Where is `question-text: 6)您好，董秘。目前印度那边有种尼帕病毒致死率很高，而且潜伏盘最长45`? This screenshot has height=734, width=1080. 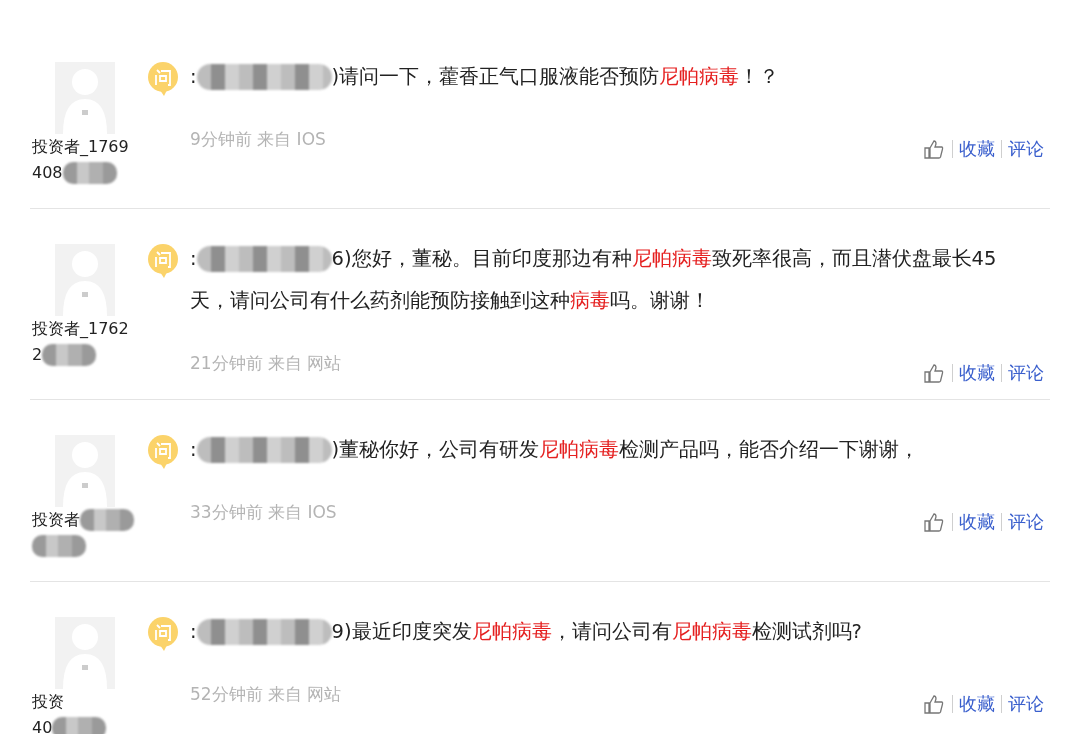 question-text: 6)您好，董秘。目前印度那边有种尼帕病毒致死率很高，而且潜伏盘最长45 is located at coordinates (664, 259).